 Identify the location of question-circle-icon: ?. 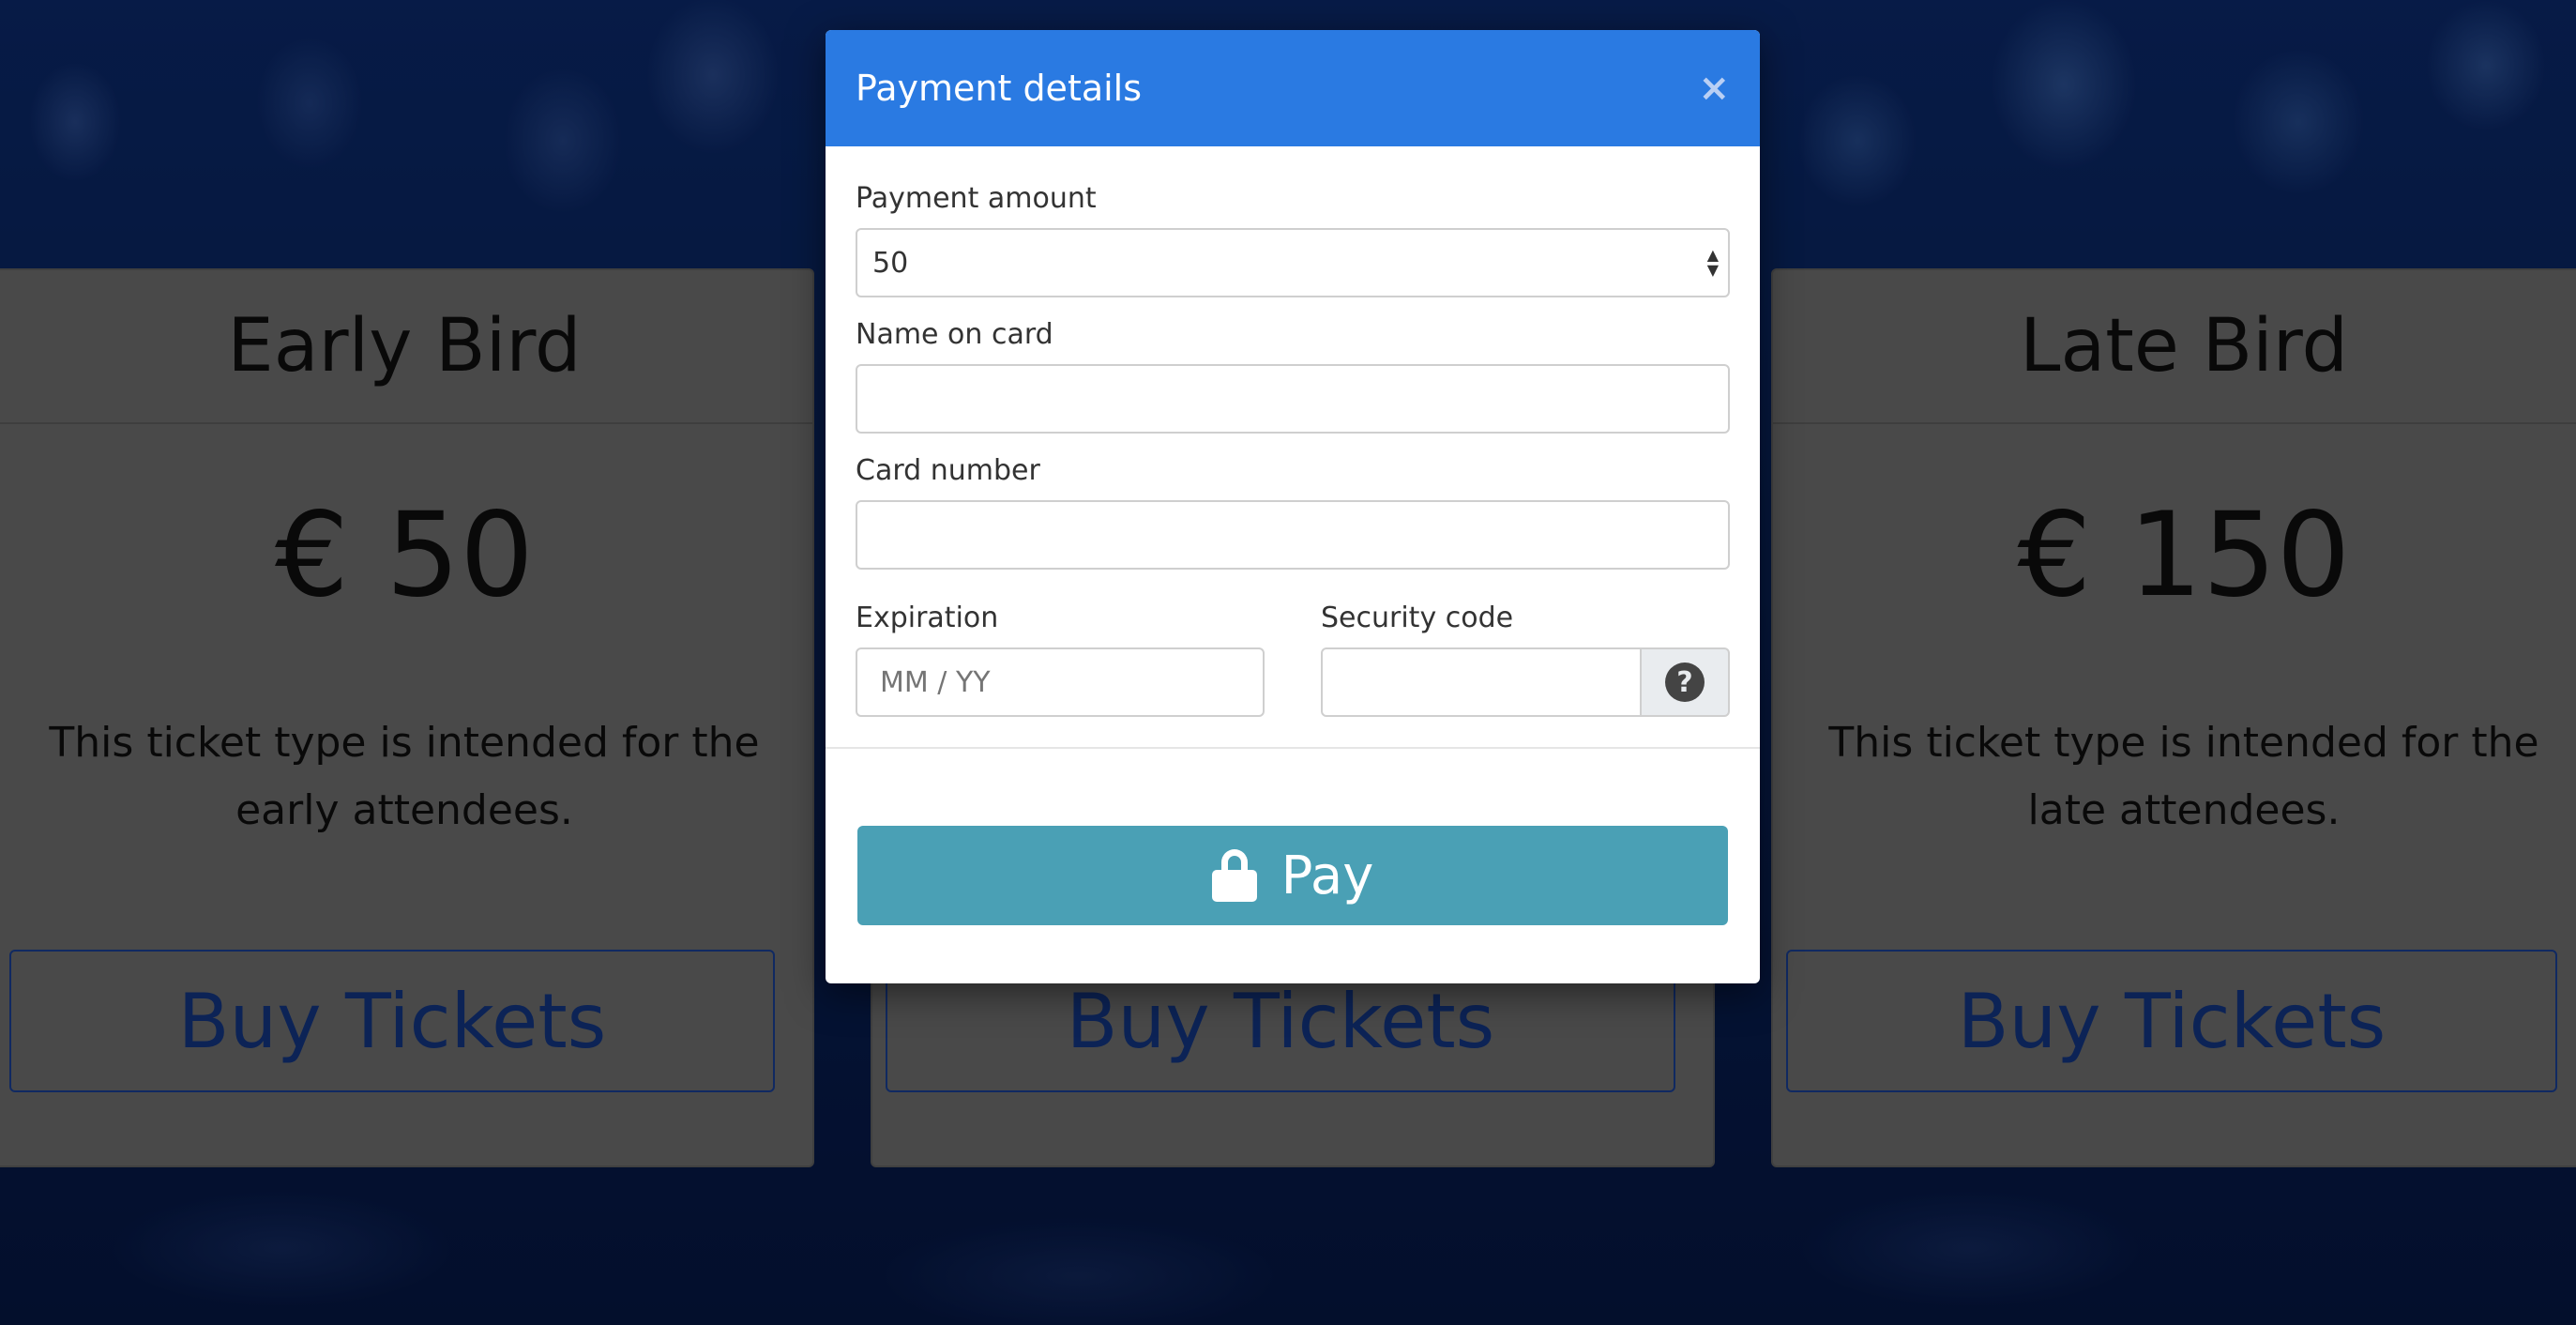
(1685, 682).